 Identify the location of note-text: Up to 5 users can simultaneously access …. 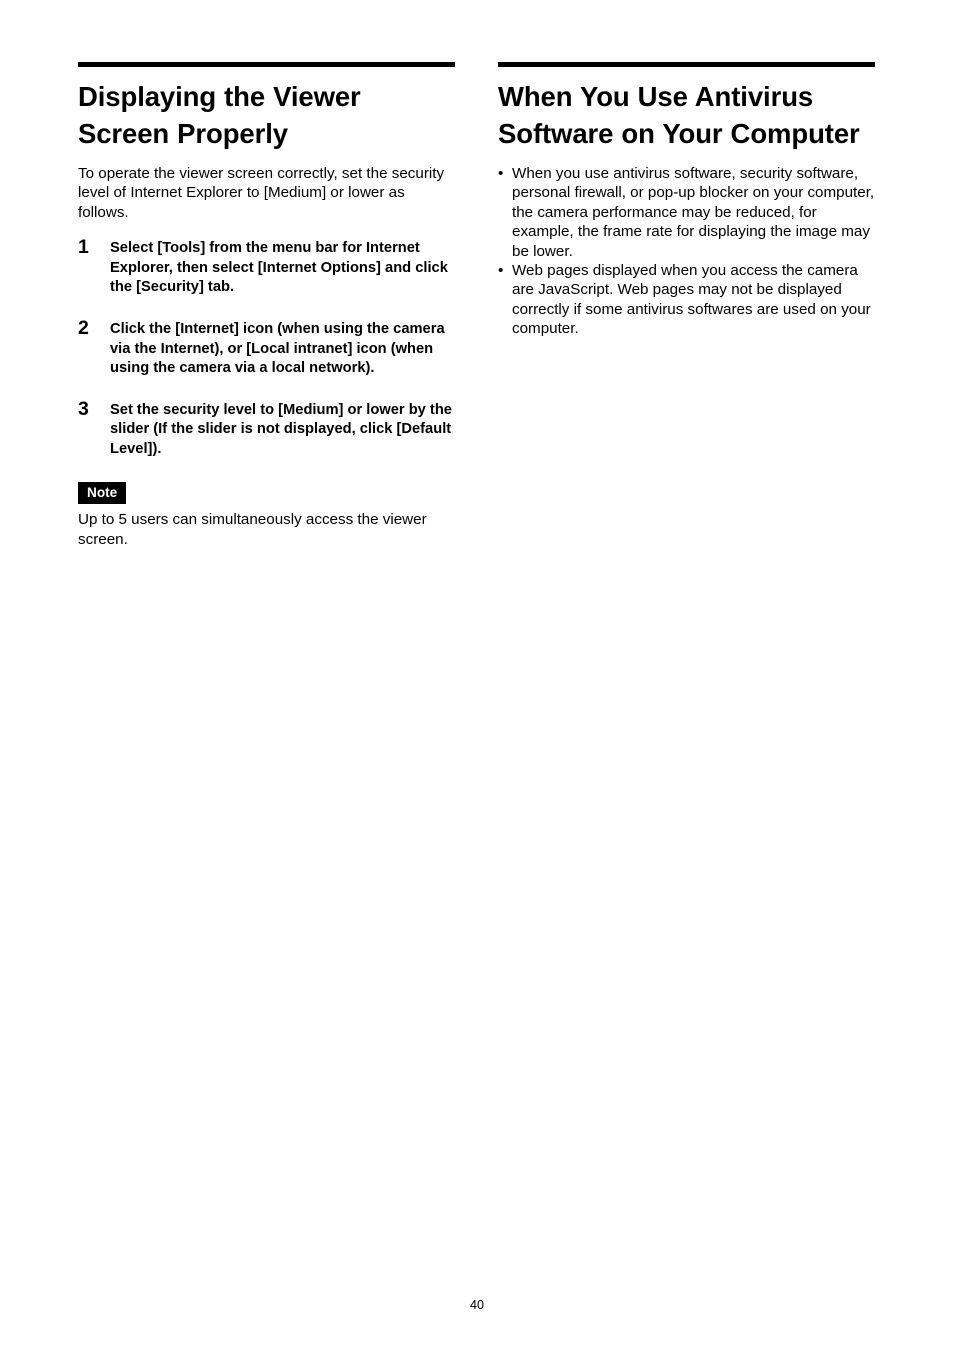
(252, 529).